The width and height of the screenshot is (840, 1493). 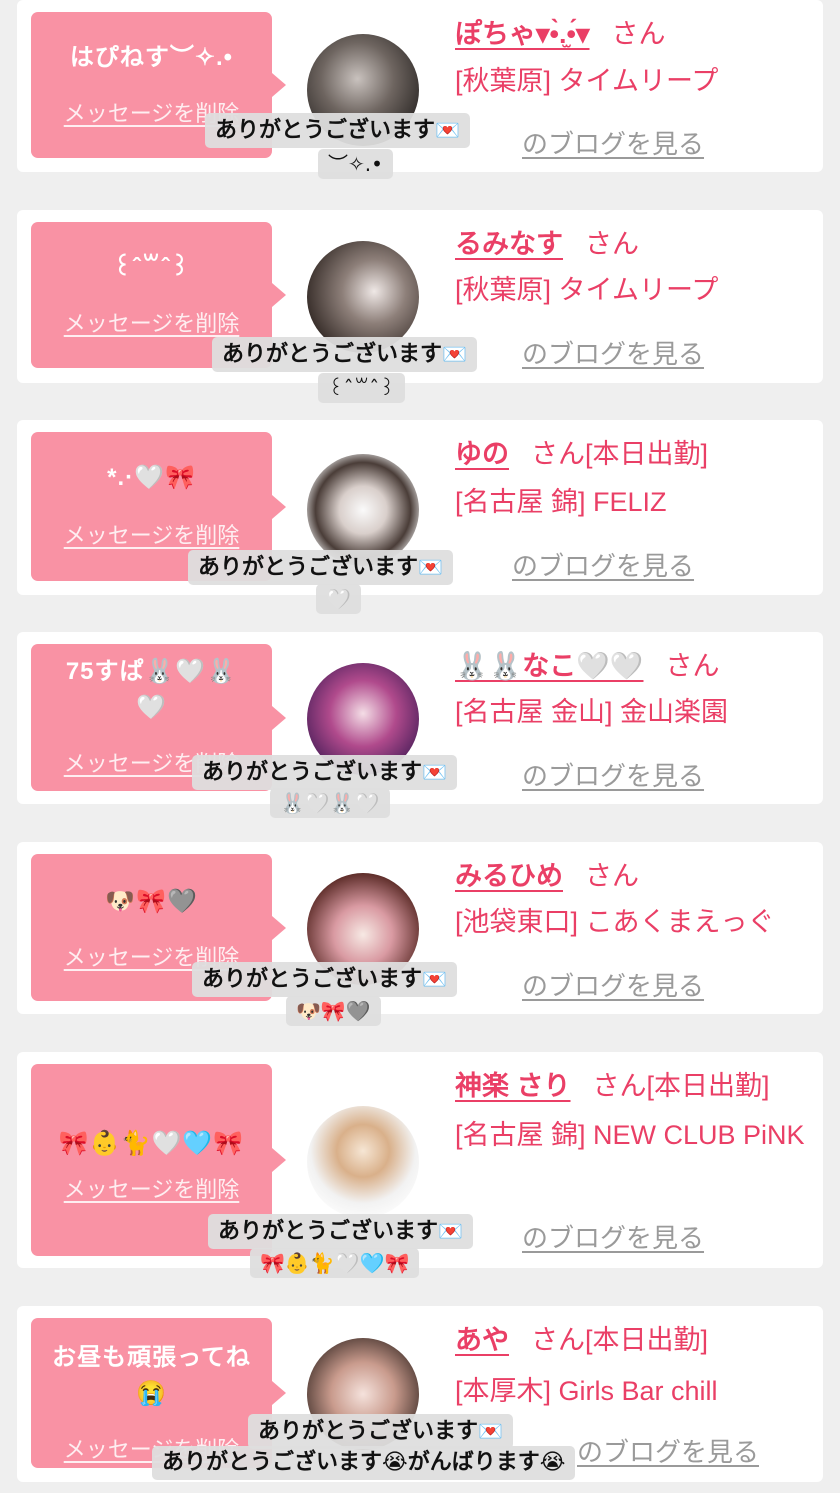 I want to click on shop-info: [名古屋 錦] FELIZ, so click(x=561, y=502).